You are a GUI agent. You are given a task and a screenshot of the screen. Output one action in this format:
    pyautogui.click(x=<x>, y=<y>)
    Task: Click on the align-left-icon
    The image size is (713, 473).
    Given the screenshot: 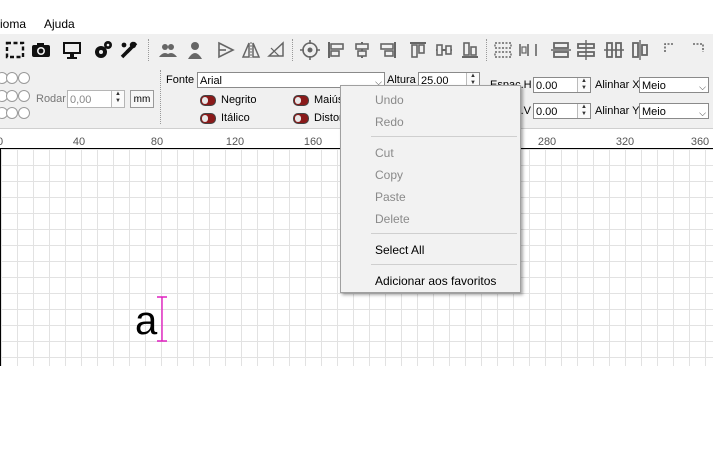 What is the action you would take?
    pyautogui.click(x=336, y=50)
    